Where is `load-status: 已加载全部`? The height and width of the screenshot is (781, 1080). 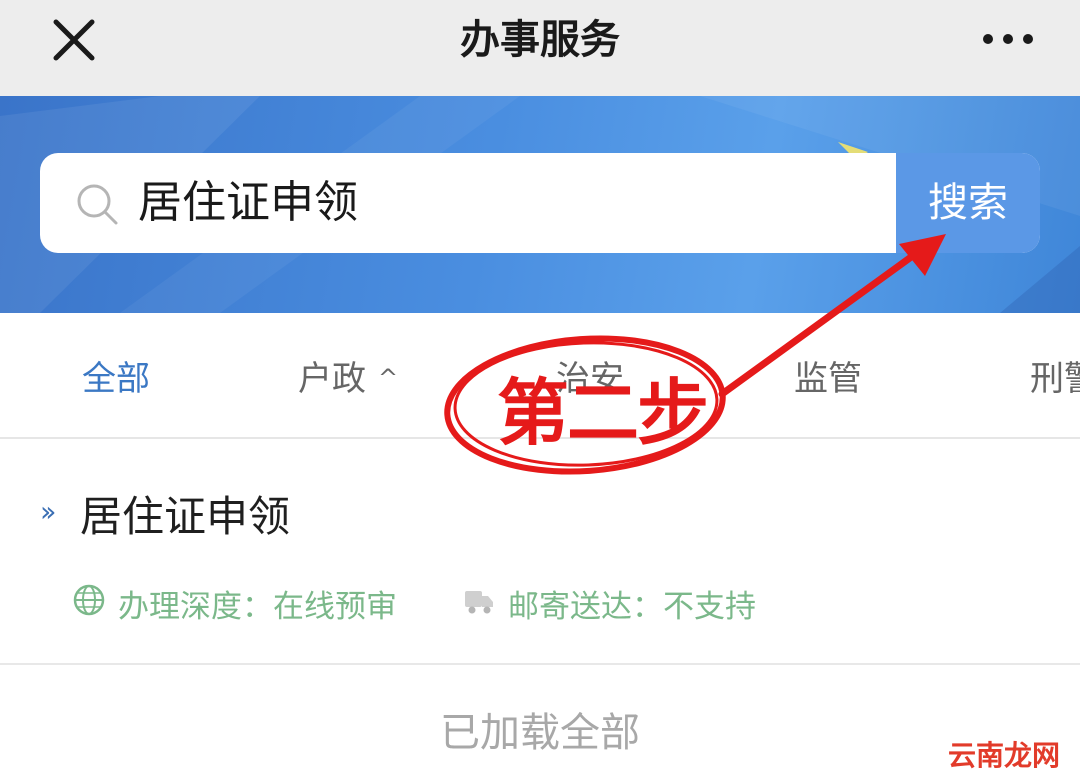 load-status: 已加载全部 is located at coordinates (540, 733).